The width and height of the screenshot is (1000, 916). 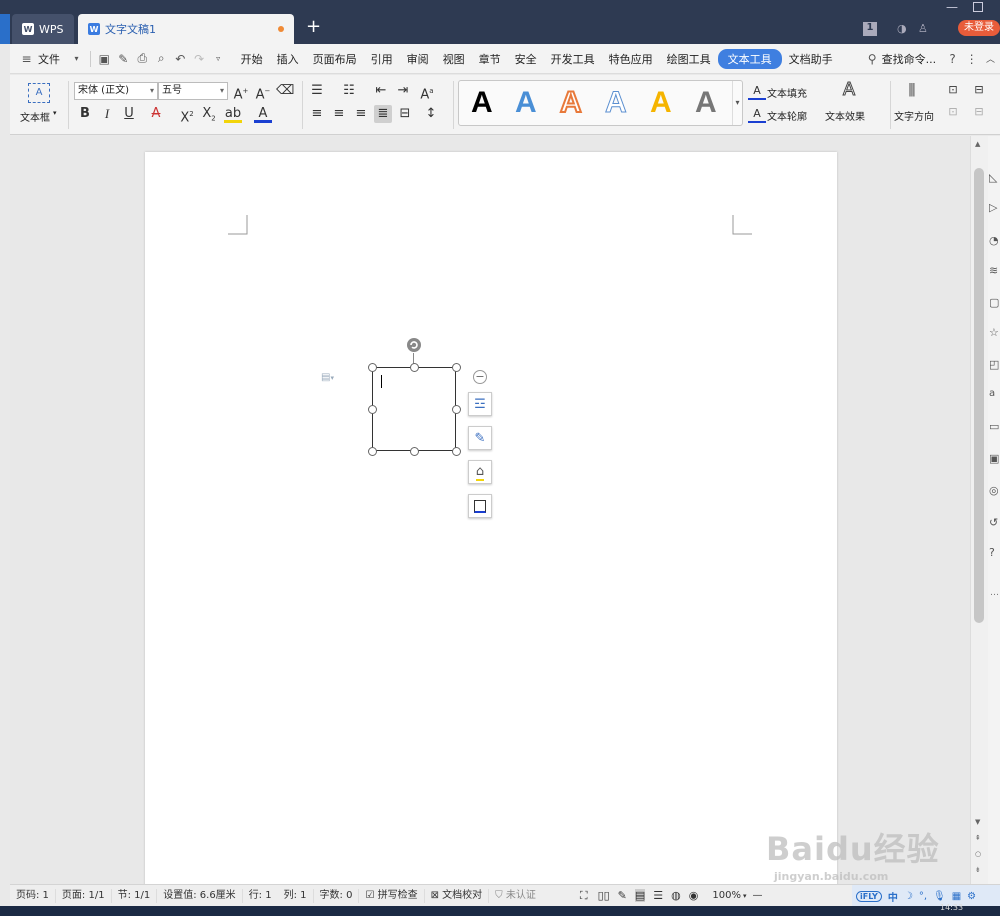 I want to click on style-gold: A, so click(x=661, y=103).